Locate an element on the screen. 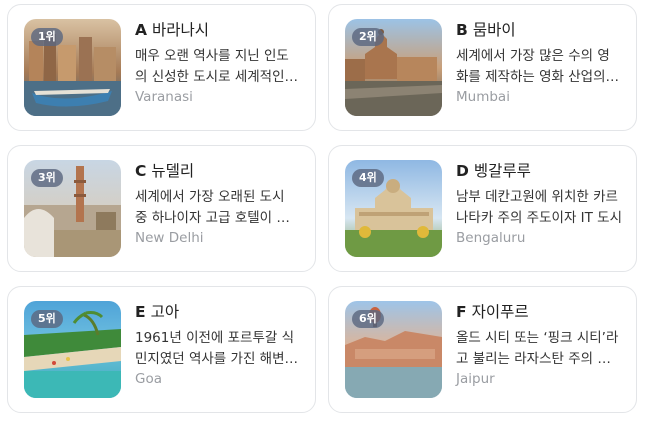 The image size is (645, 422). city-name-english: Varanasi is located at coordinates (164, 97).